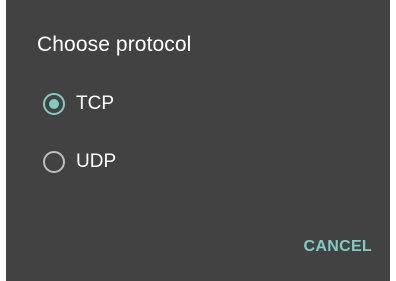  I want to click on radio-checked-icon, so click(54, 104).